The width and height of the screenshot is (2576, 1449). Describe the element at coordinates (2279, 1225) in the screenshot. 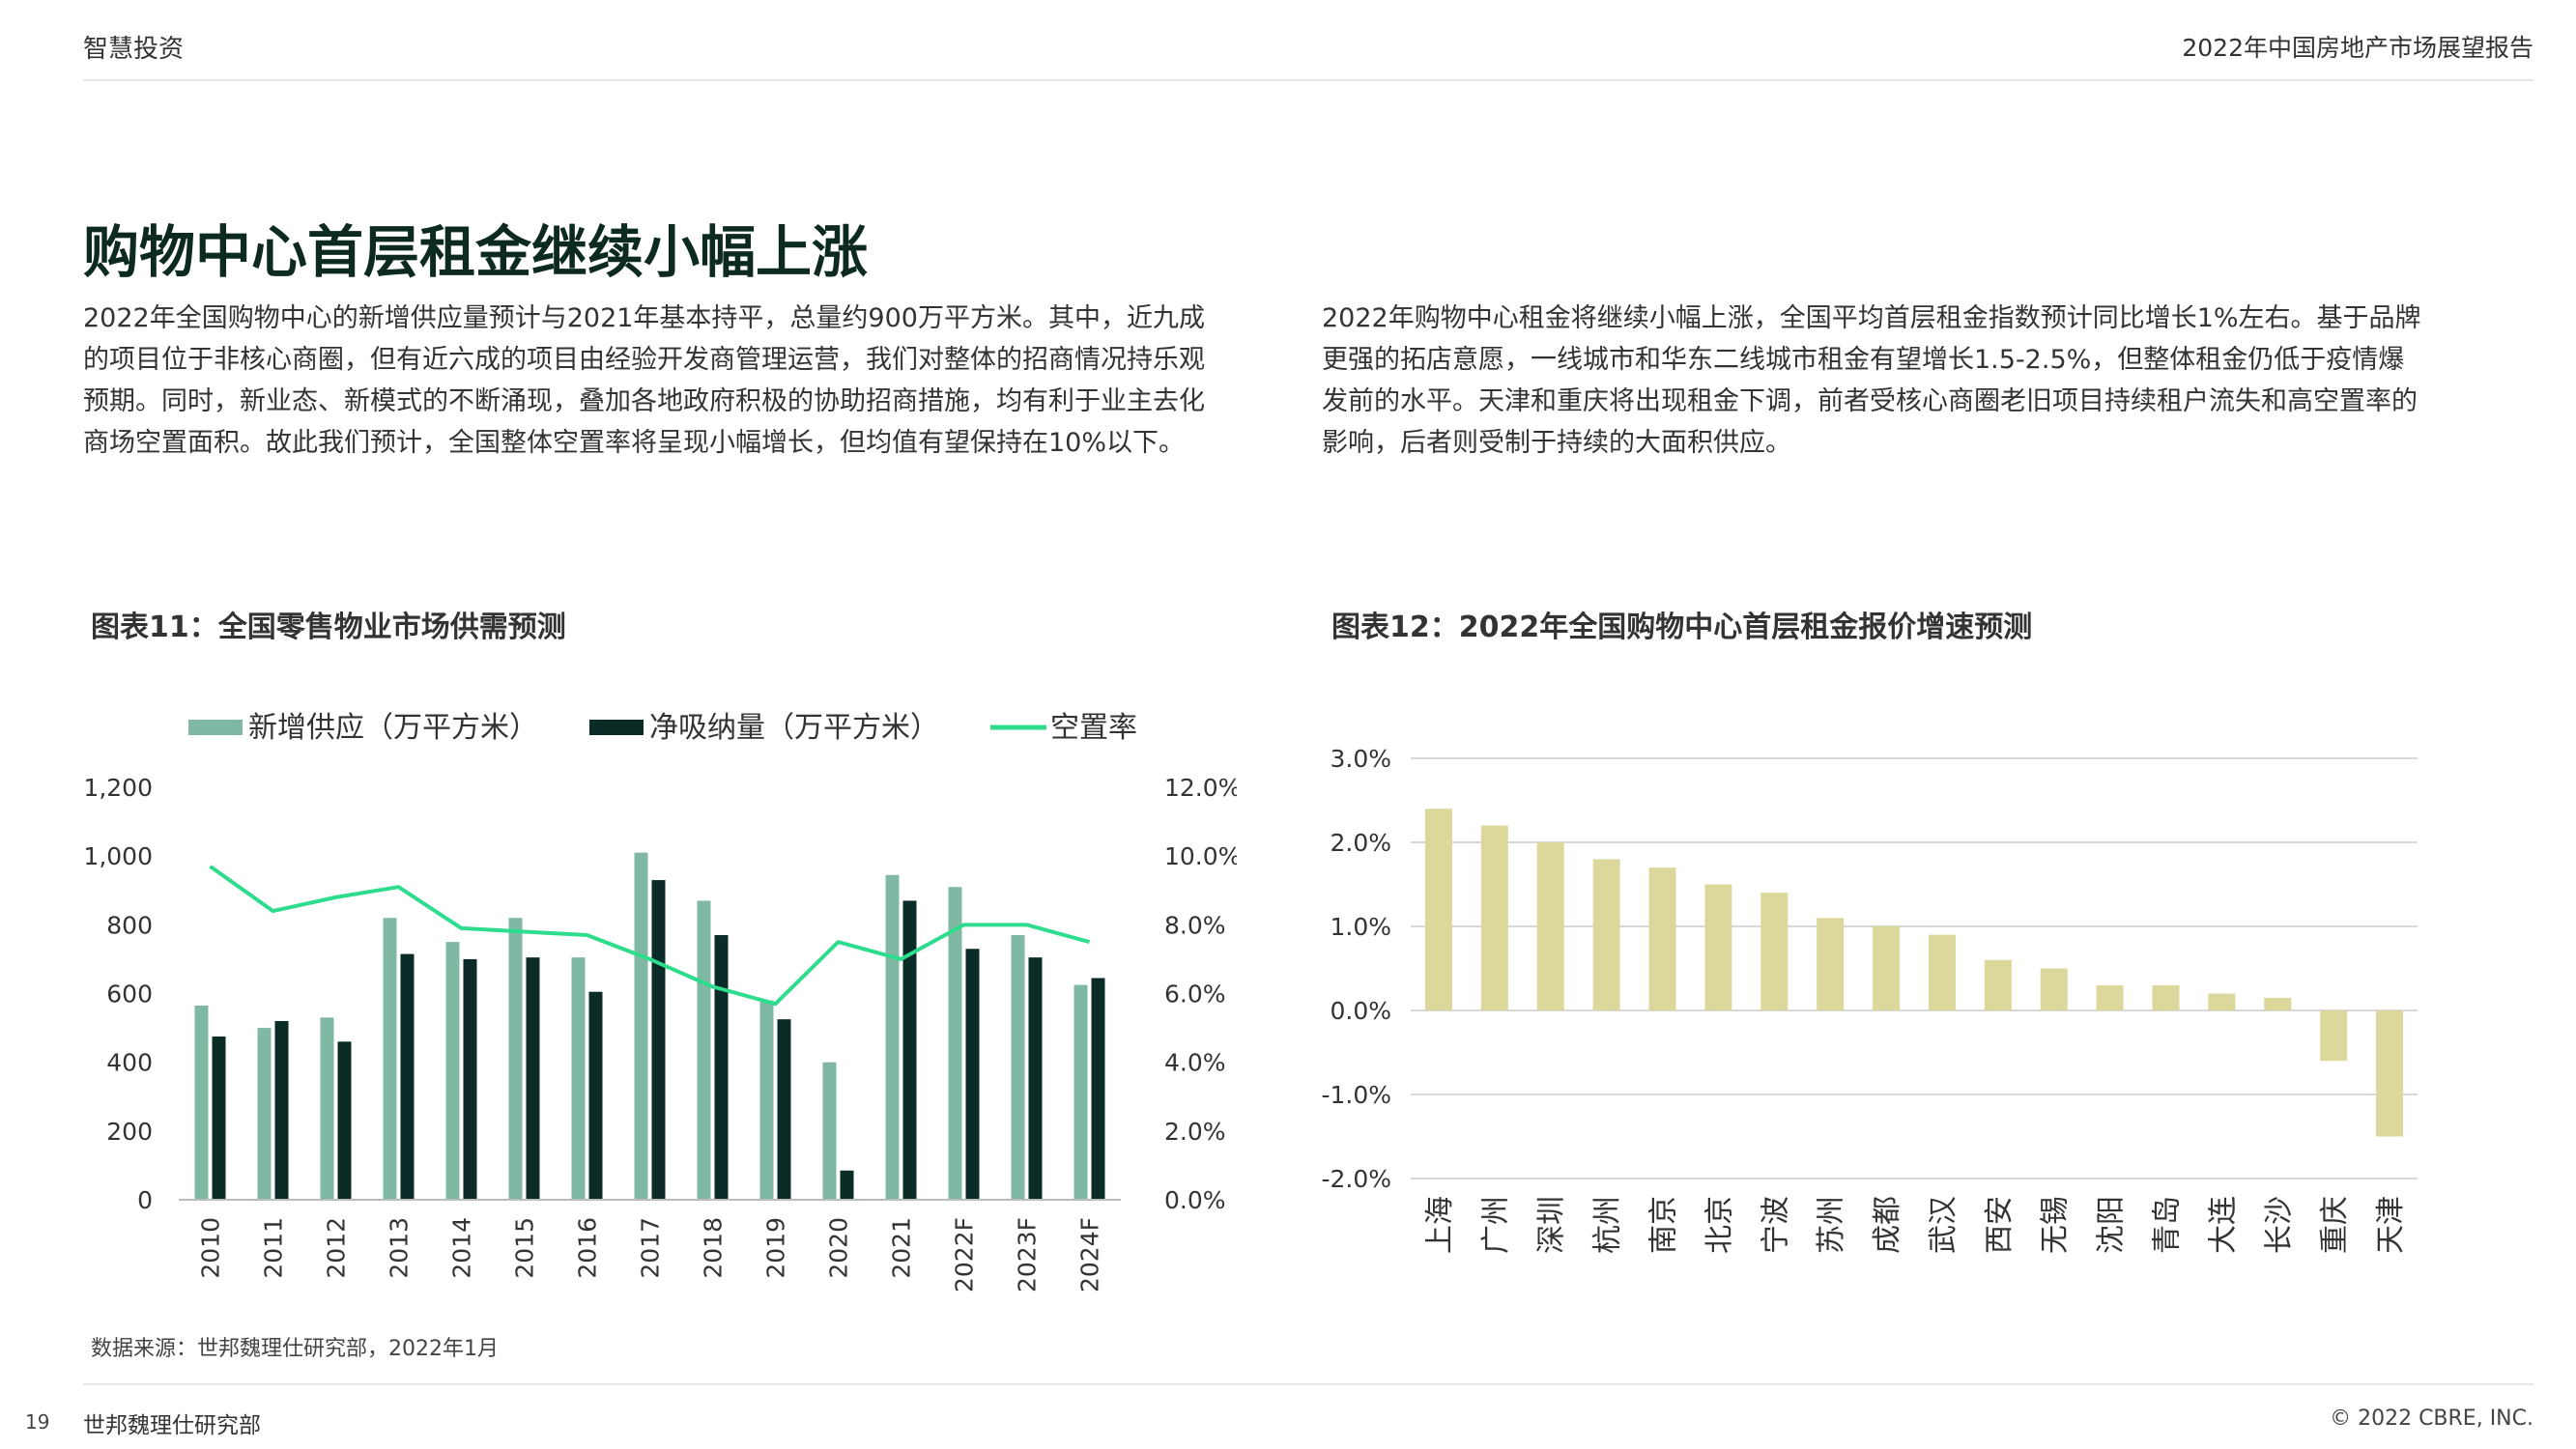

I see `city-label: 长沙` at that location.